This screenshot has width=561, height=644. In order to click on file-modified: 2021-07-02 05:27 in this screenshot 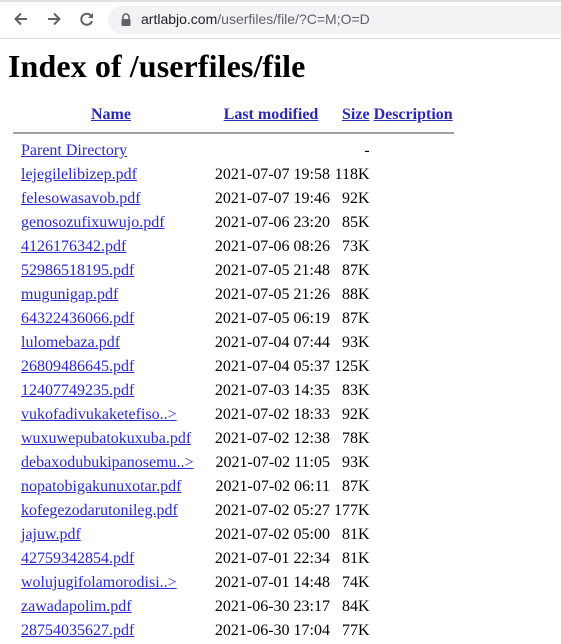, I will do `click(272, 510)`.